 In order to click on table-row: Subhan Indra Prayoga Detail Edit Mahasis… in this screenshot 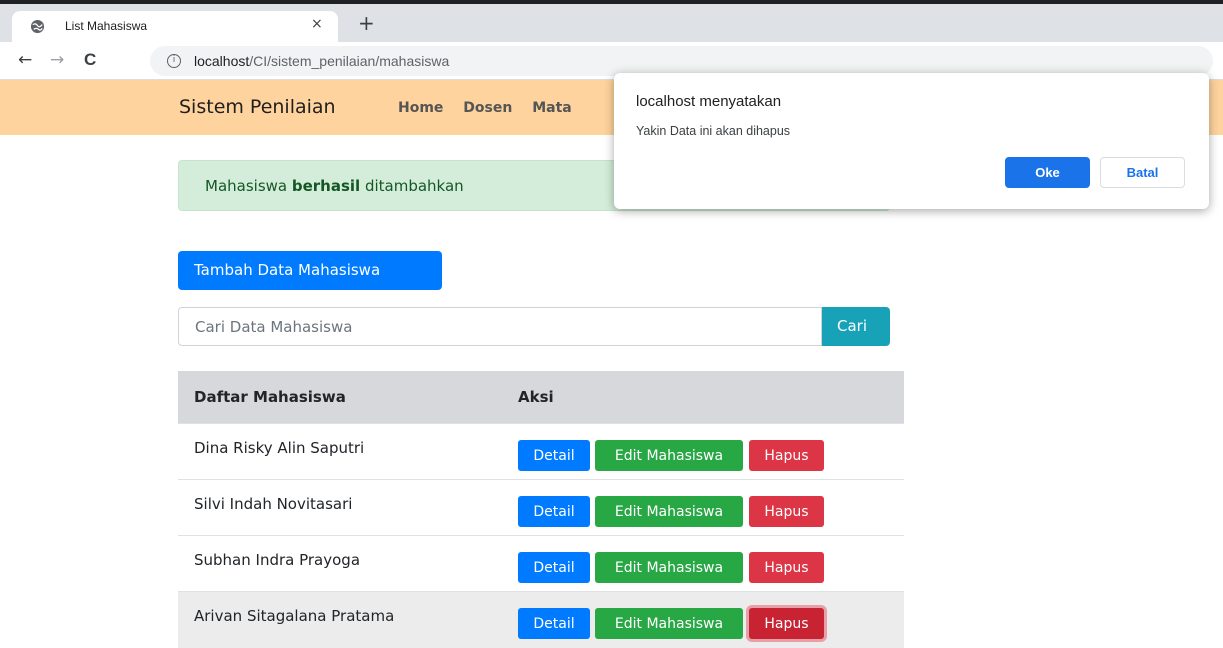, I will do `click(541, 563)`.